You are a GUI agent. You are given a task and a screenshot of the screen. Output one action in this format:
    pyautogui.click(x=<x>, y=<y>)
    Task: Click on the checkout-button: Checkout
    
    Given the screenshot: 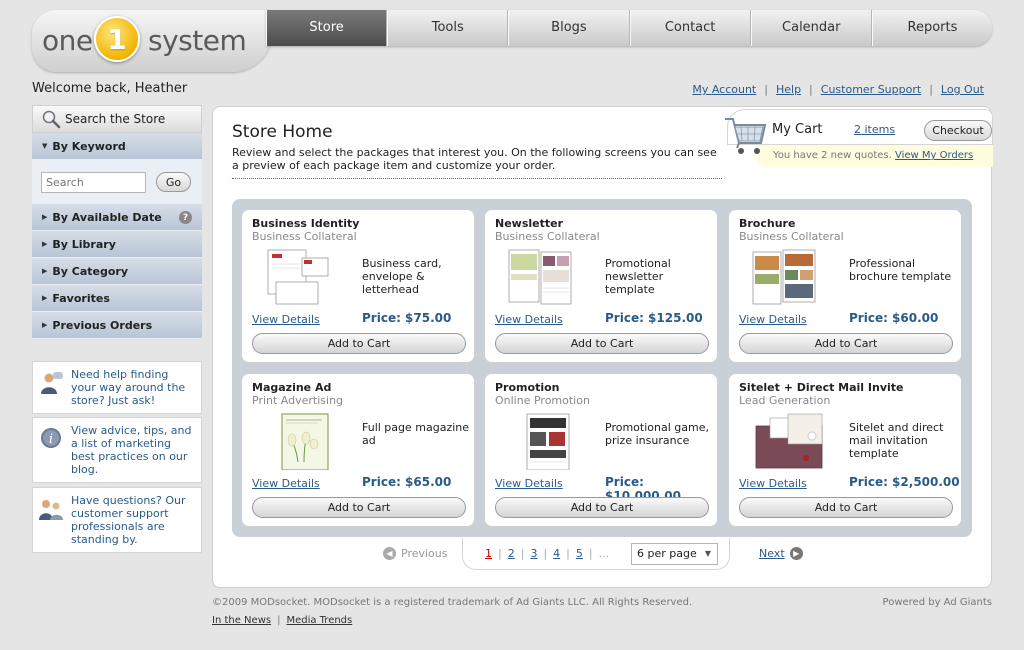 What is the action you would take?
    pyautogui.click(x=958, y=130)
    